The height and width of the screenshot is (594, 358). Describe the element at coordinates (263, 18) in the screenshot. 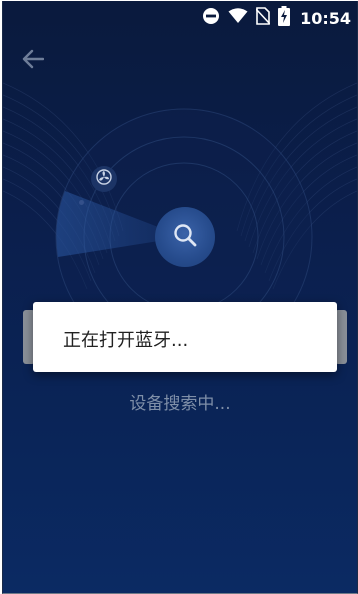

I see `no-sim-icon` at that location.